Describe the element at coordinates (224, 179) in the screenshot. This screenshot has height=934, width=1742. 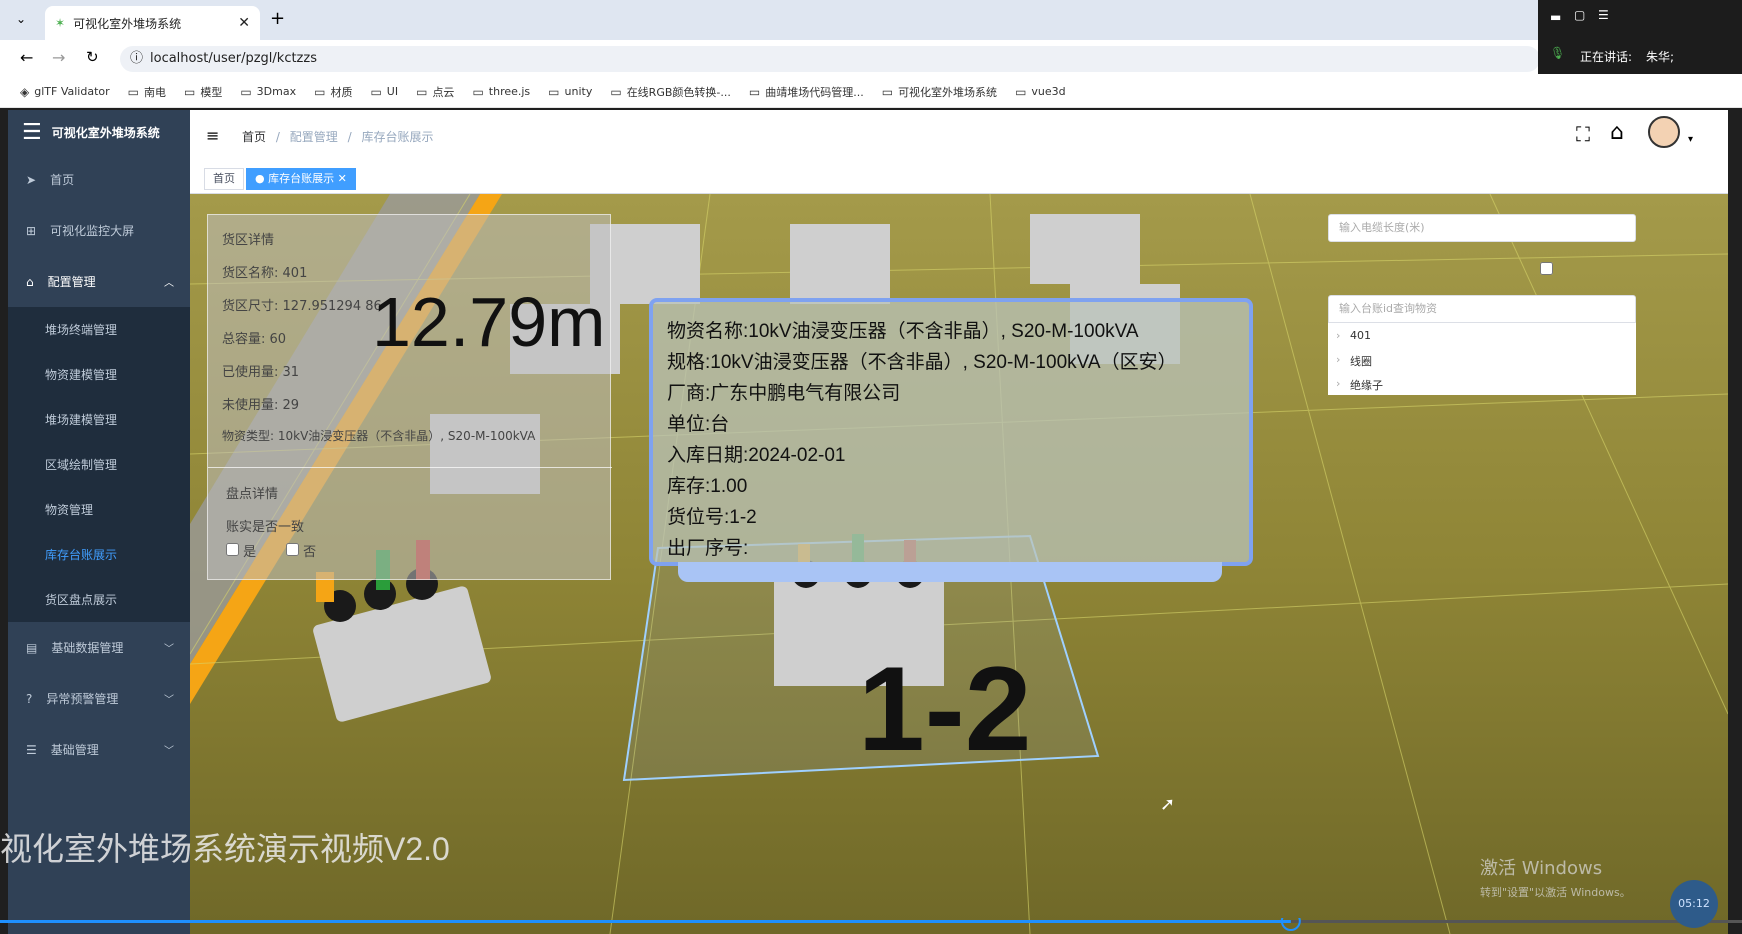
I see `tag-home: 首页` at that location.